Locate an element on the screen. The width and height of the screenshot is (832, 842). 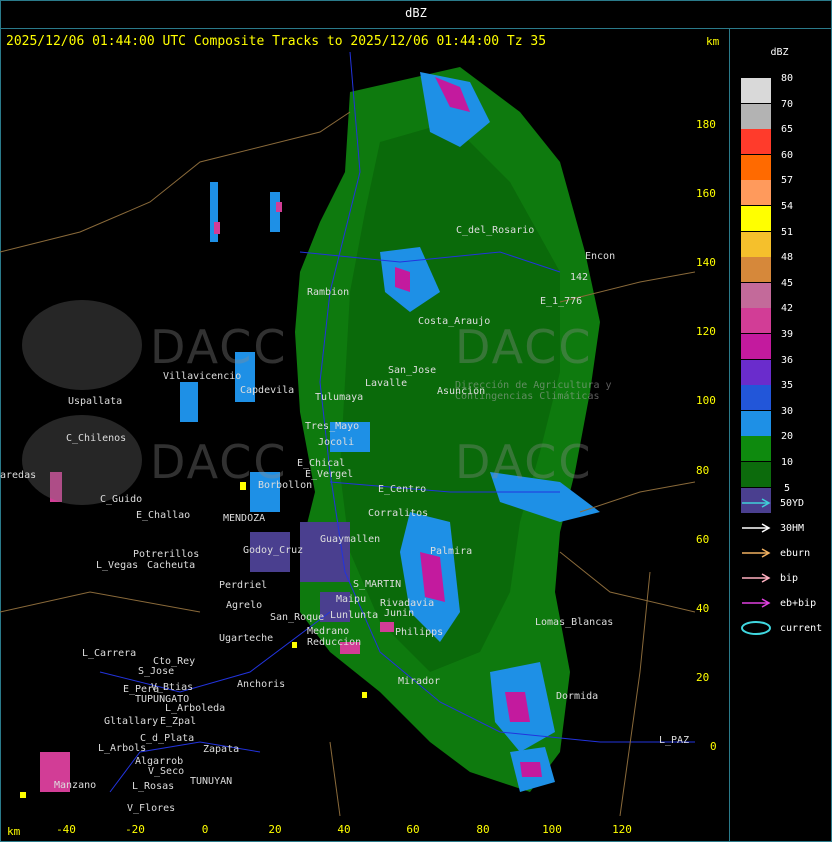
place-label: L_Carrera is located at coordinates (109, 653).